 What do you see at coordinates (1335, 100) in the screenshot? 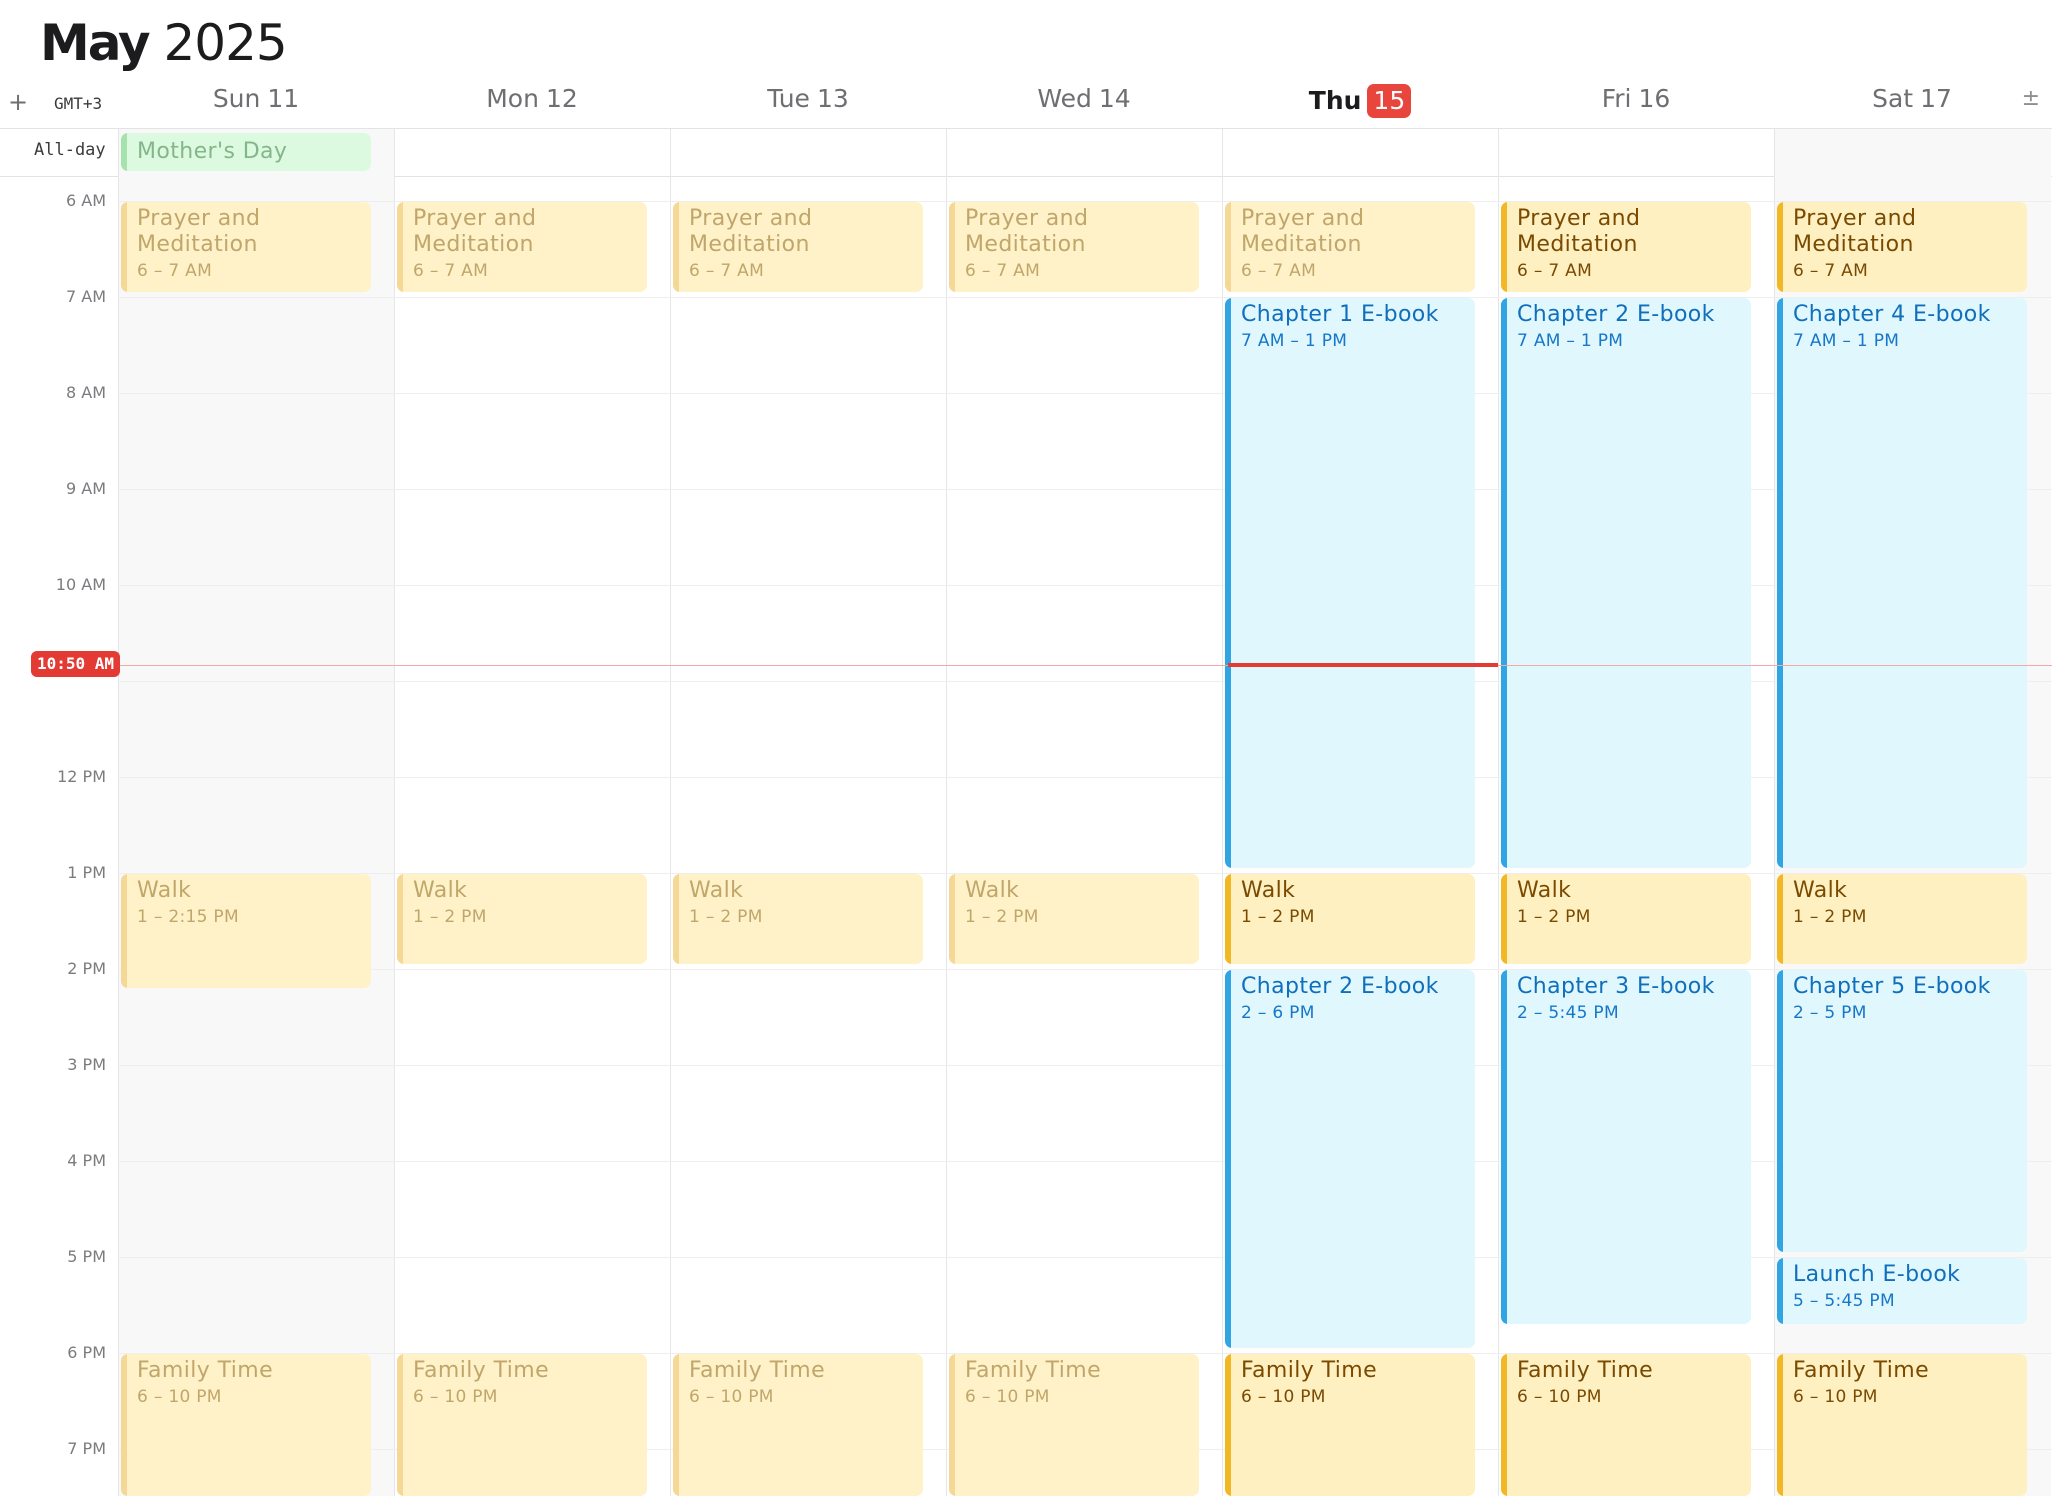
I see `day-name: Thu` at bounding box center [1335, 100].